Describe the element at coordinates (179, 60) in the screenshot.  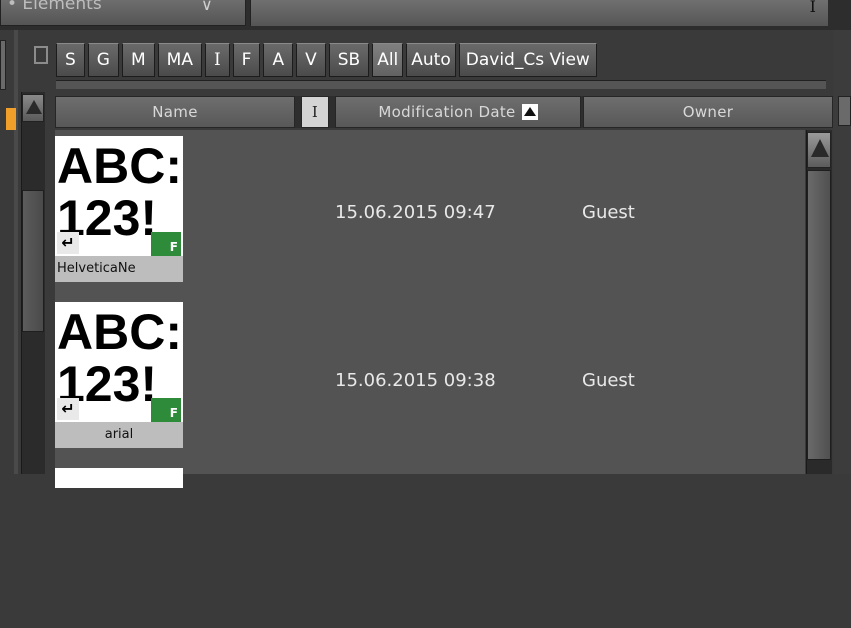
I see `tab-ma: MA` at that location.